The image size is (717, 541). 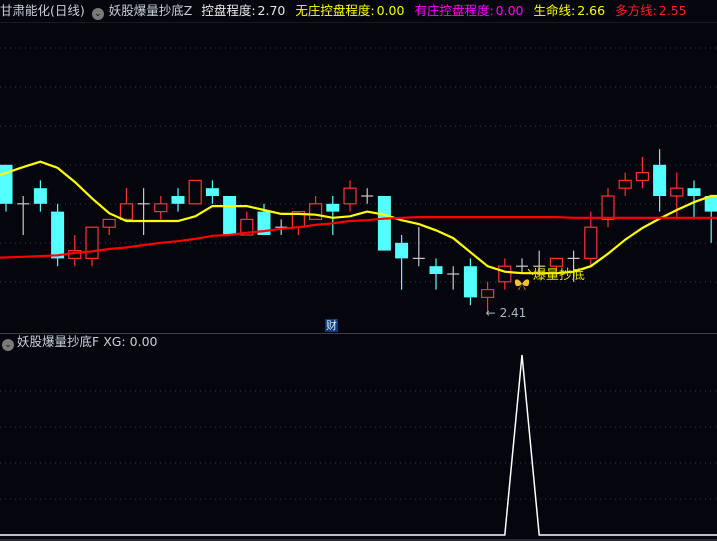 I want to click on xg-value: 0.00, so click(x=143, y=341).